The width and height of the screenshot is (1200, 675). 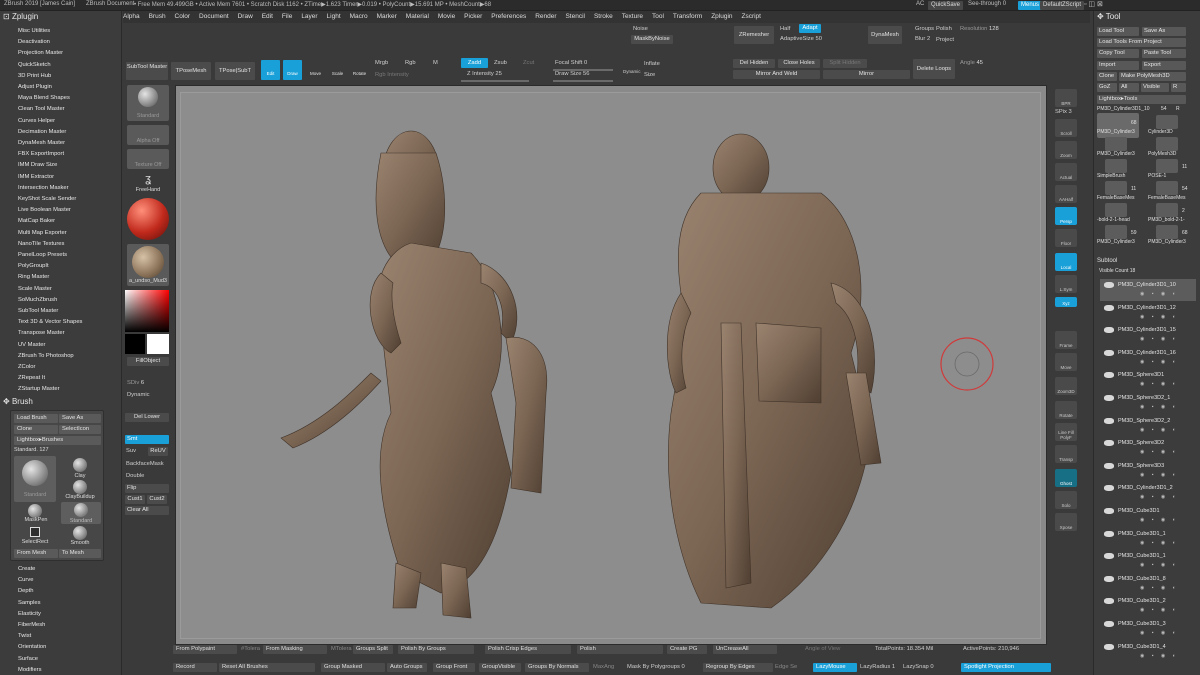 What do you see at coordinates (25, 591) in the screenshot?
I see `stroke-subpalette-item: Depth` at bounding box center [25, 591].